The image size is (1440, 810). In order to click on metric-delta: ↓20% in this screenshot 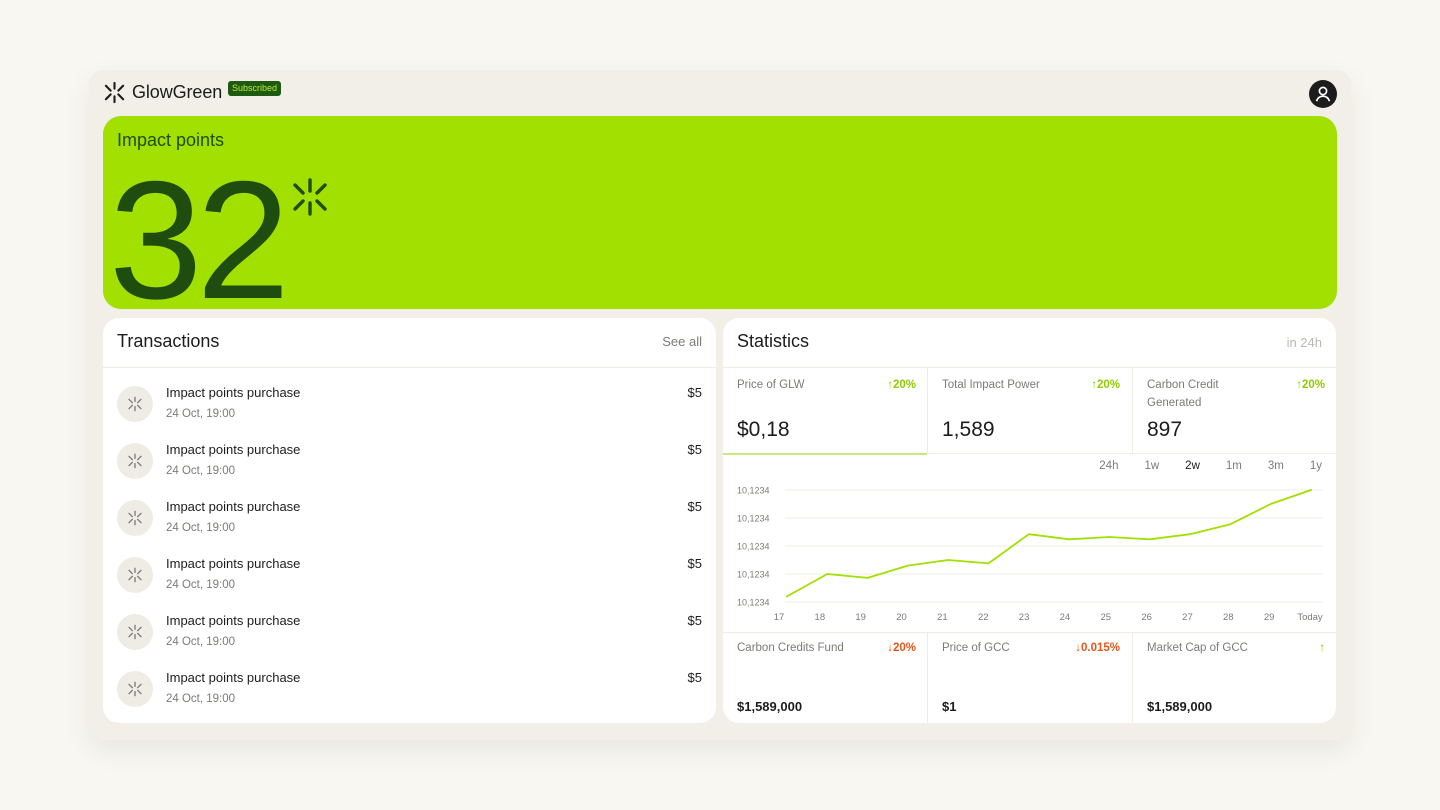, I will do `click(901, 648)`.